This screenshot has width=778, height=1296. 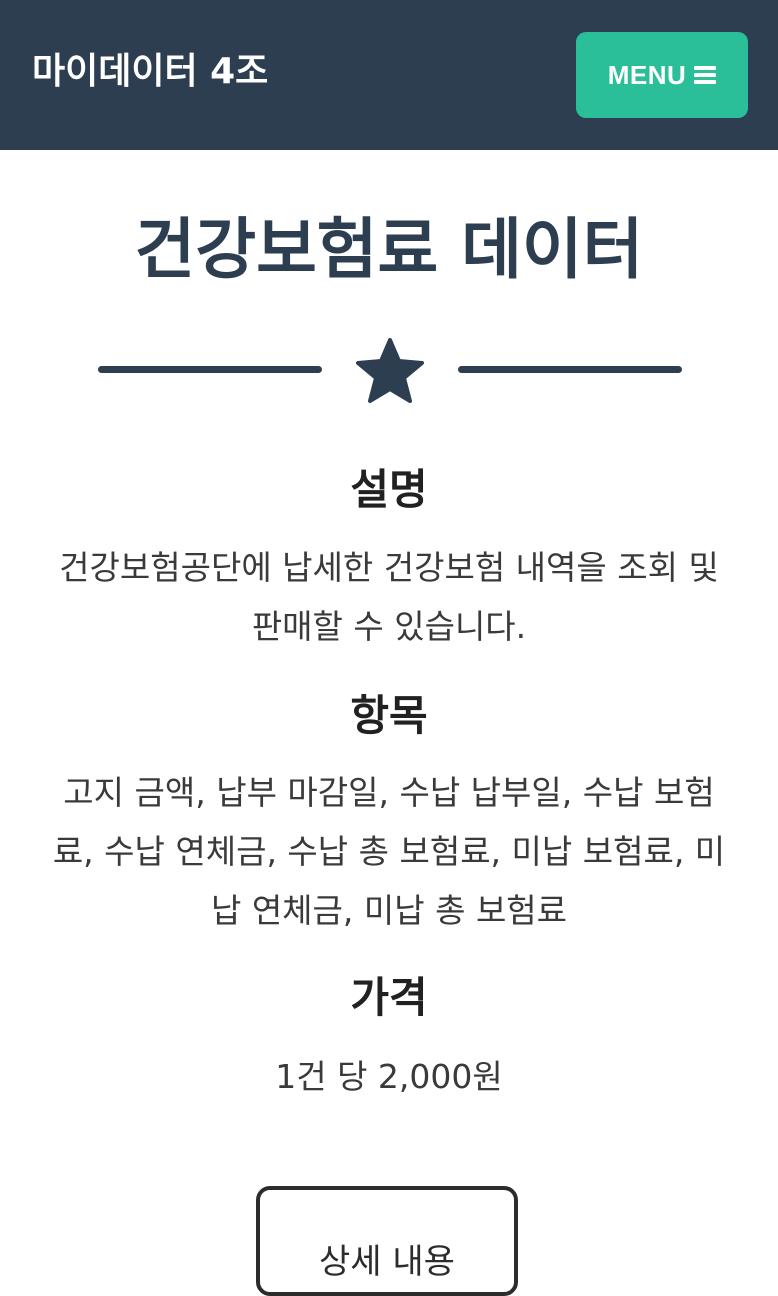 What do you see at coordinates (389, 597) in the screenshot?
I see `section-text-description: 건강보험공단에 납세한 건강보험 내역을 조회 및 판매할 수 있습니다.` at bounding box center [389, 597].